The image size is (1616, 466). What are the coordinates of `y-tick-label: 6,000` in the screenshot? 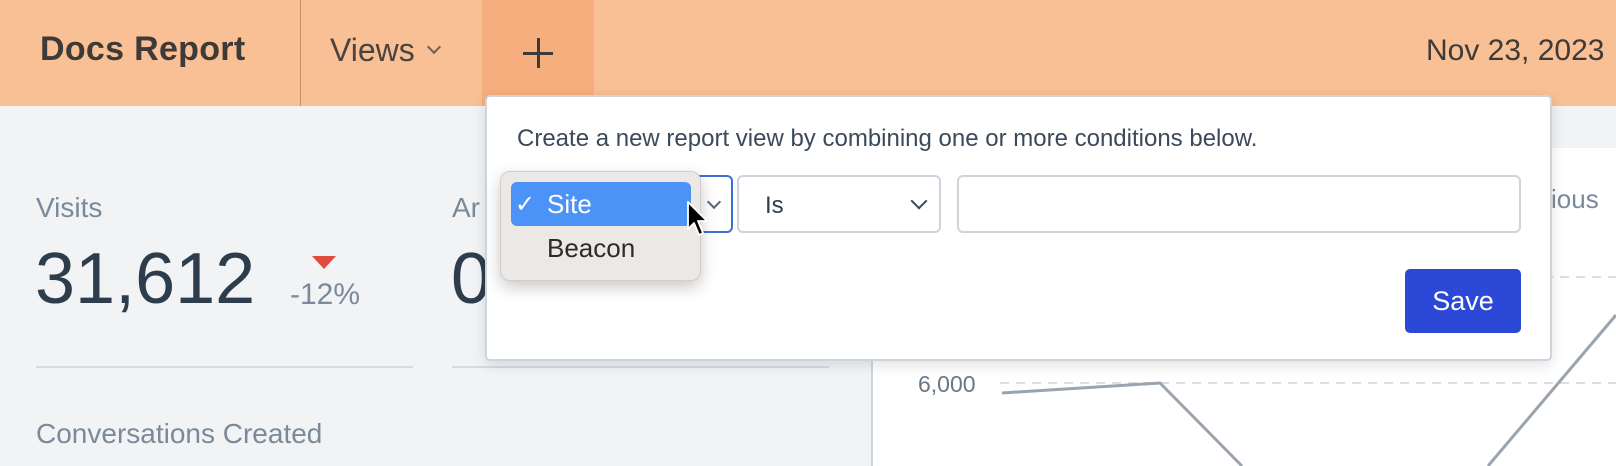 It's located at (947, 384).